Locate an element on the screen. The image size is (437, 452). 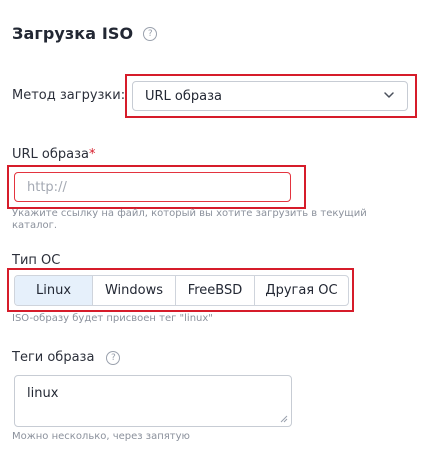
os-type-segmented: Linux Windows FreeBSD Другая ОС is located at coordinates (181, 290).